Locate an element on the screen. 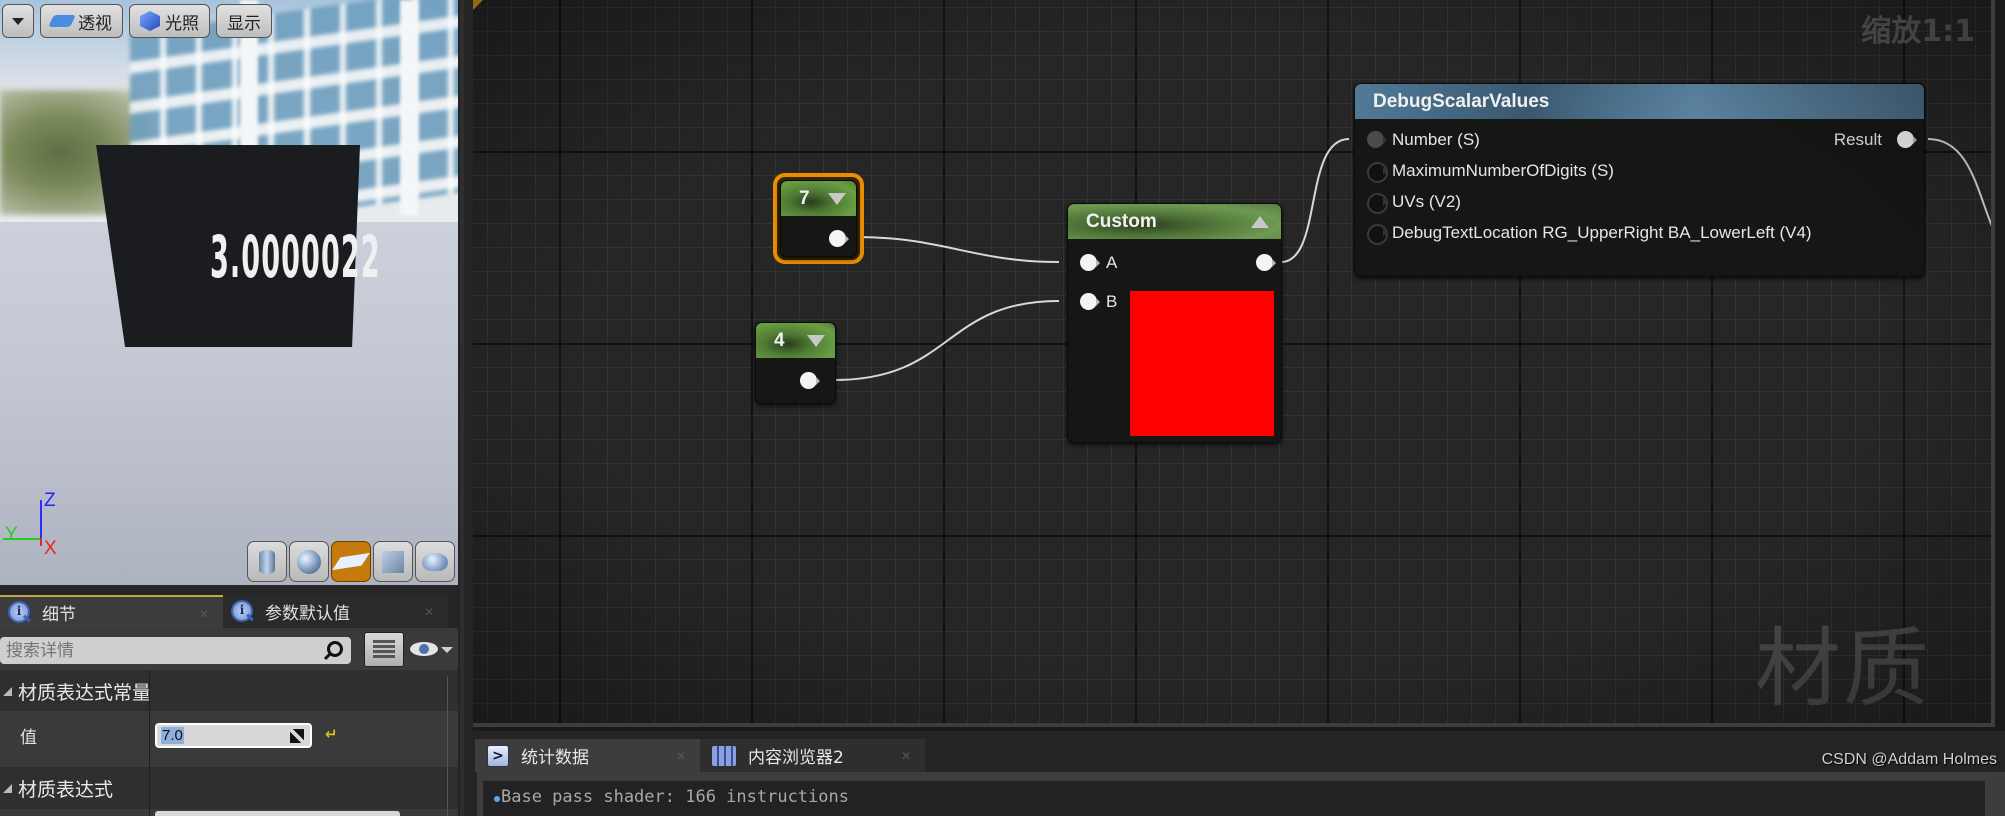 The width and height of the screenshot is (2005, 816). node-constant-4: 4 is located at coordinates (795, 363).